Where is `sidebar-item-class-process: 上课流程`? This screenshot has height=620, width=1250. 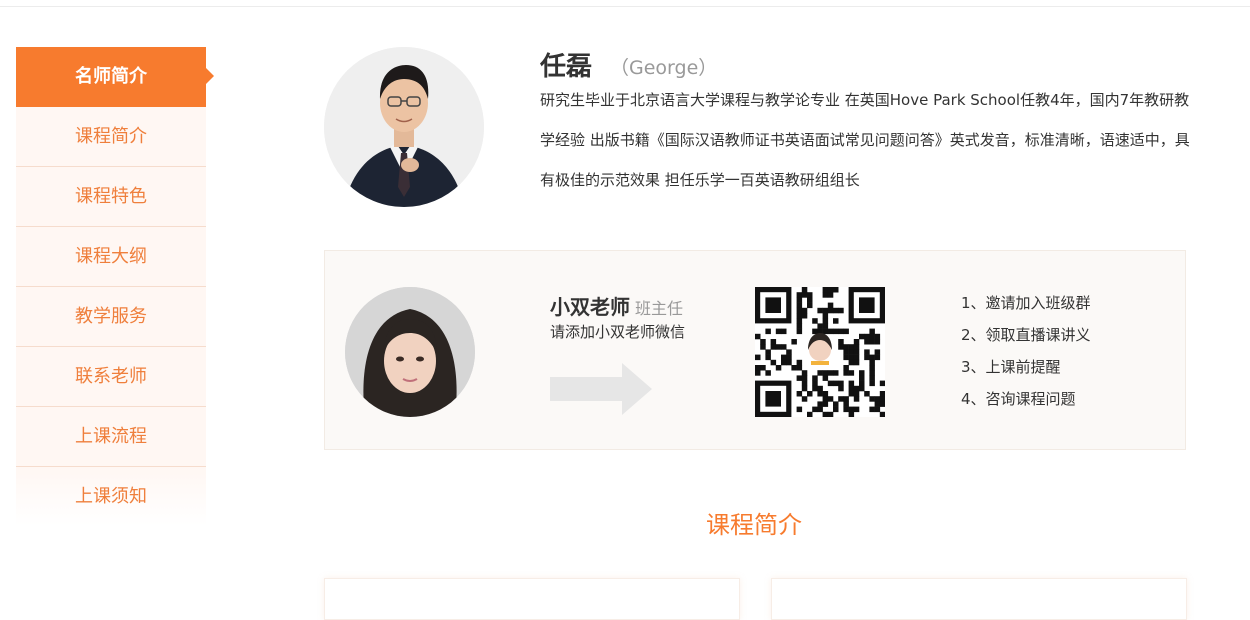 sidebar-item-class-process: 上课流程 is located at coordinates (111, 437).